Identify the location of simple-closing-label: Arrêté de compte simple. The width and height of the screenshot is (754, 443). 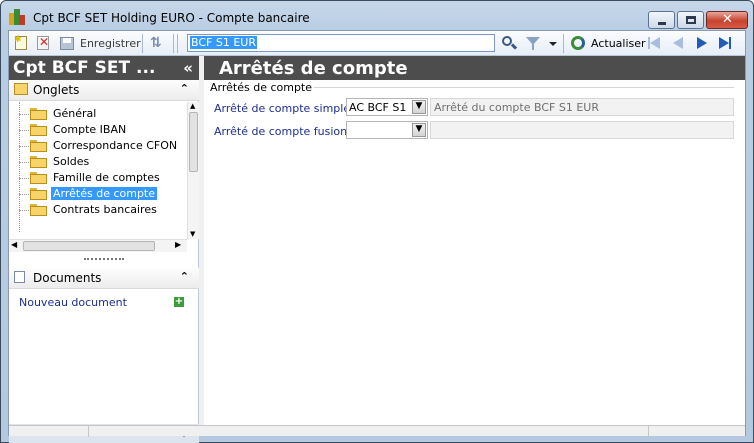
(282, 108).